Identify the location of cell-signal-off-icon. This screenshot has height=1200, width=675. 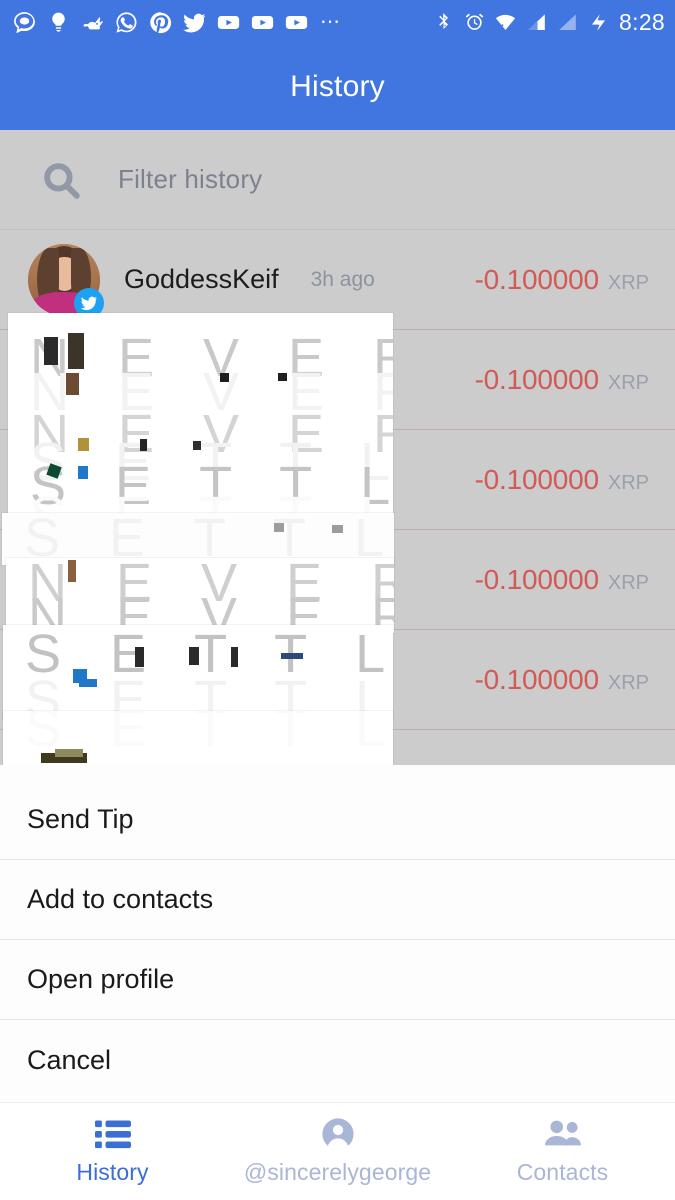
(567, 21).